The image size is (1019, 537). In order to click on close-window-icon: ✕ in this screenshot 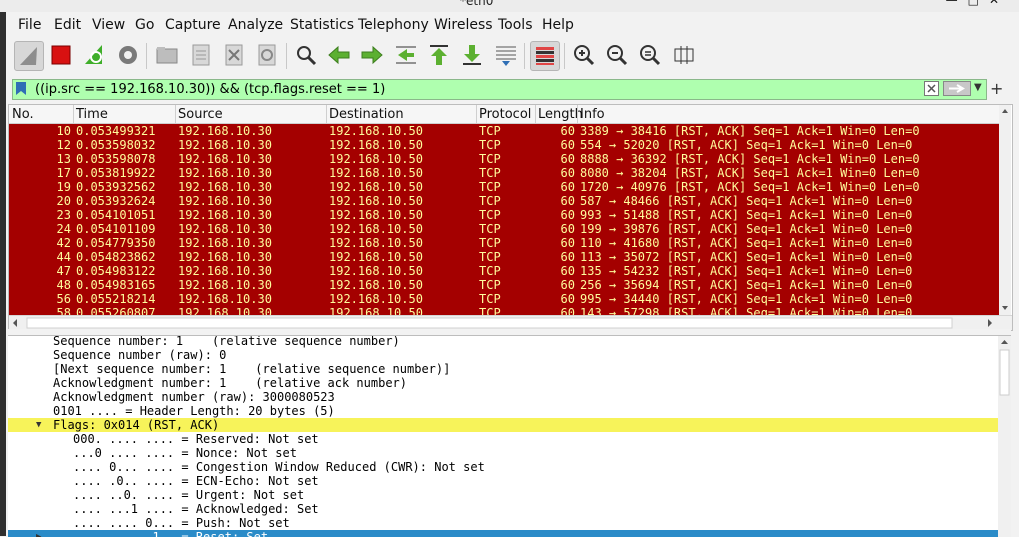, I will do `click(999, 3)`.